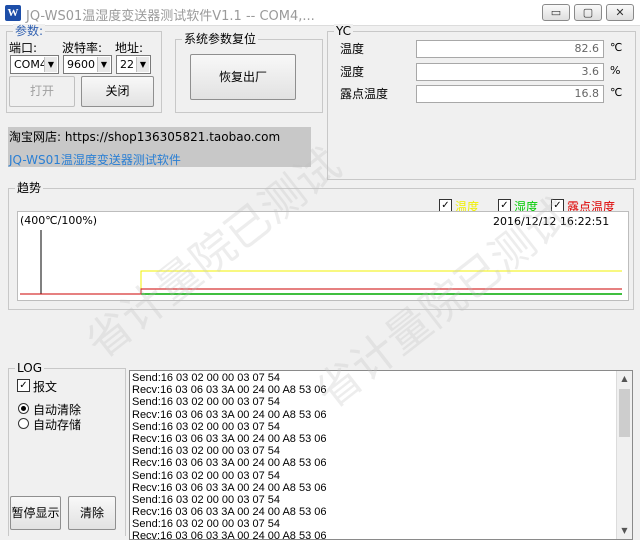  What do you see at coordinates (29, 188) in the screenshot?
I see `trend-group-title: 趋势` at bounding box center [29, 188].